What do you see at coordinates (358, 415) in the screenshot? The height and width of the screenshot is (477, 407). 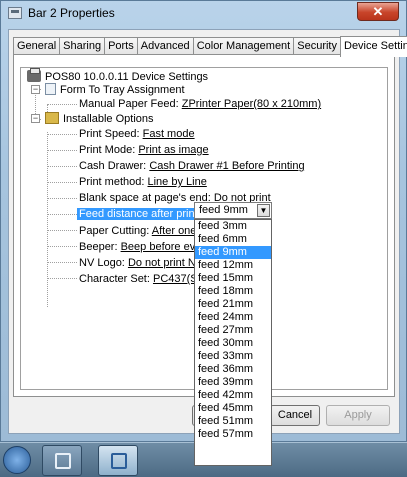 I see `apply-button: Apply` at bounding box center [358, 415].